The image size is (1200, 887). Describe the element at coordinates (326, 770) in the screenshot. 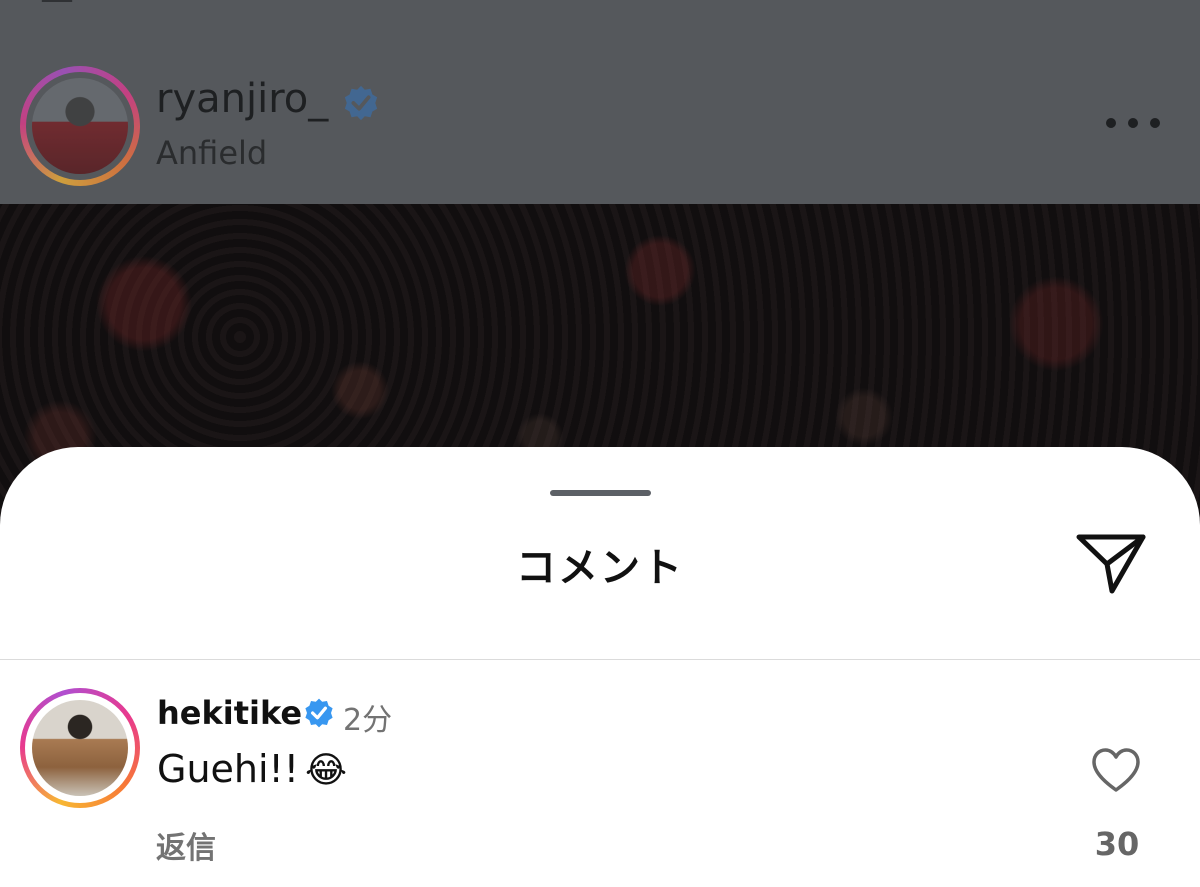

I see `laughing-emoji-icon: 😂` at that location.